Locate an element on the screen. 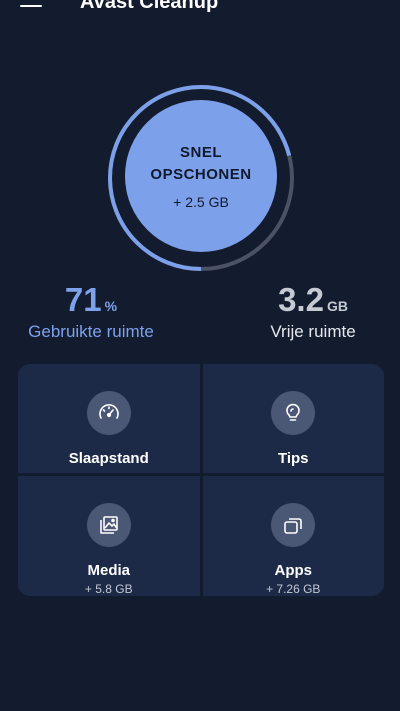 Image resolution: width=400 pixels, height=711 pixels. lightbulb-icon is located at coordinates (293, 413).